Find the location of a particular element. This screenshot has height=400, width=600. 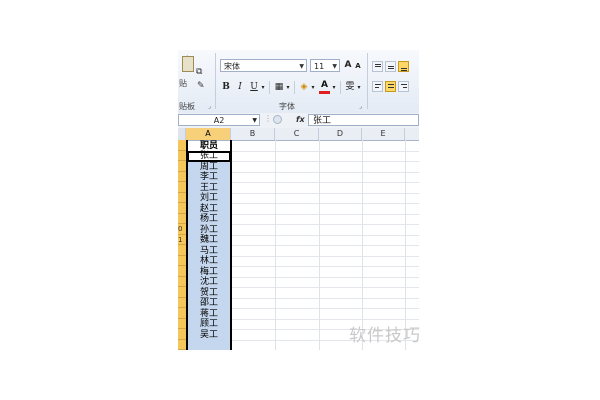

font-name-combo: 宋体 ▼ is located at coordinates (263, 65).